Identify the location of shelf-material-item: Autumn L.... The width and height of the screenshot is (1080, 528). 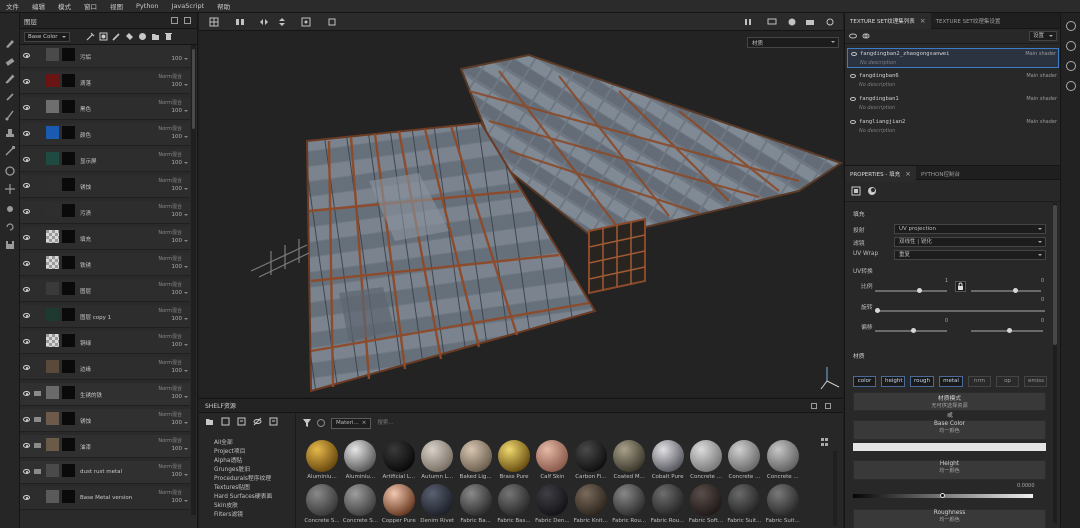
(437, 463).